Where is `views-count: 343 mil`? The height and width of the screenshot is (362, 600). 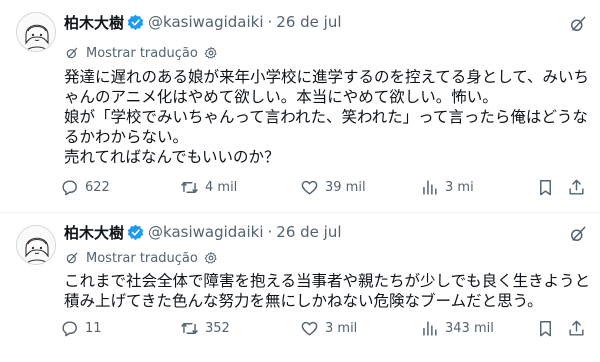 views-count: 343 mil is located at coordinates (469, 328).